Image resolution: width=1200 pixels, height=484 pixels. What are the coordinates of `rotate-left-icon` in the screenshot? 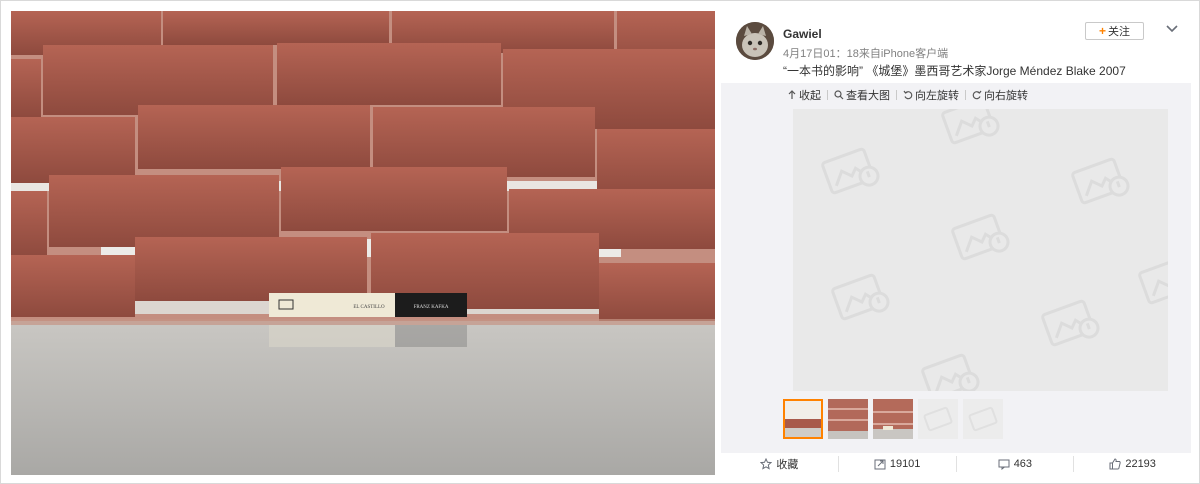 It's located at (908, 95).